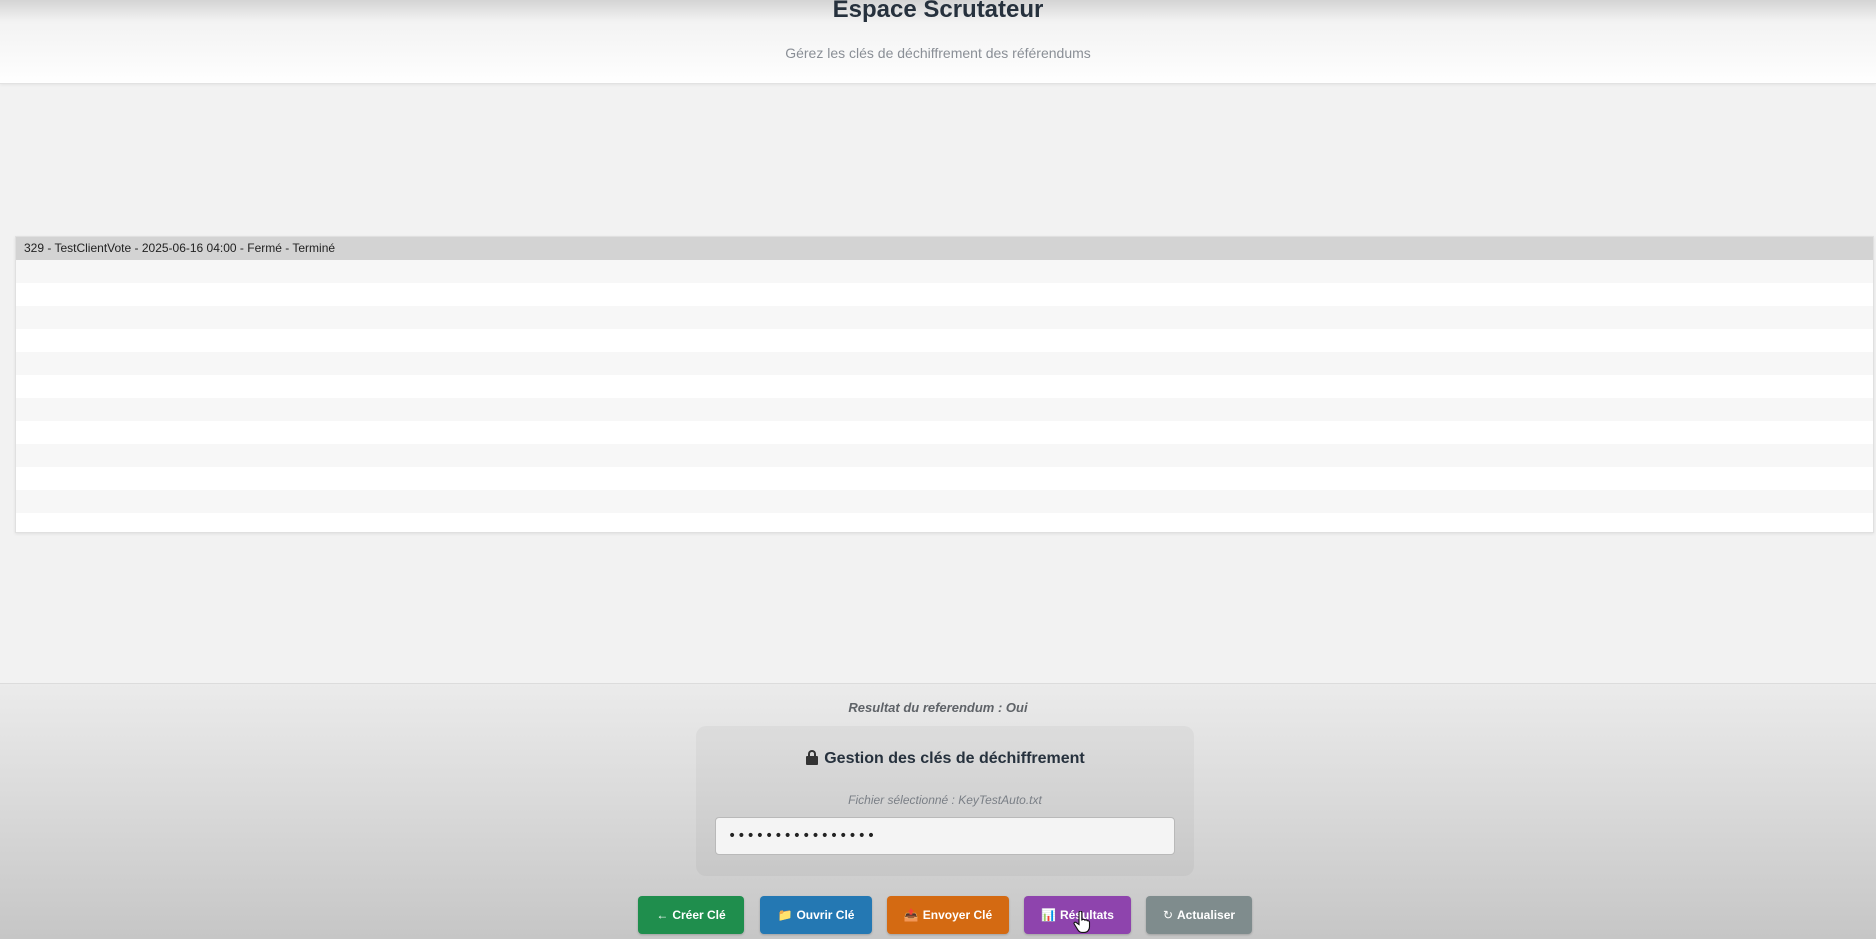 Image resolution: width=1876 pixels, height=939 pixels. What do you see at coordinates (662, 915) in the screenshot?
I see `arrow-left-icon: ←` at bounding box center [662, 915].